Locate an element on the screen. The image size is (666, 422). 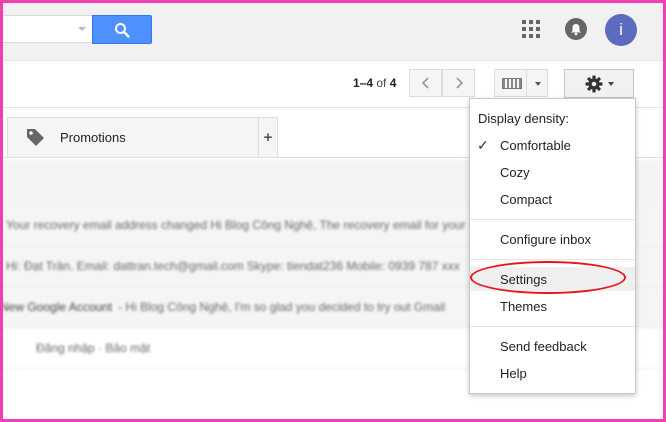
account-avatar: i is located at coordinates (621, 30).